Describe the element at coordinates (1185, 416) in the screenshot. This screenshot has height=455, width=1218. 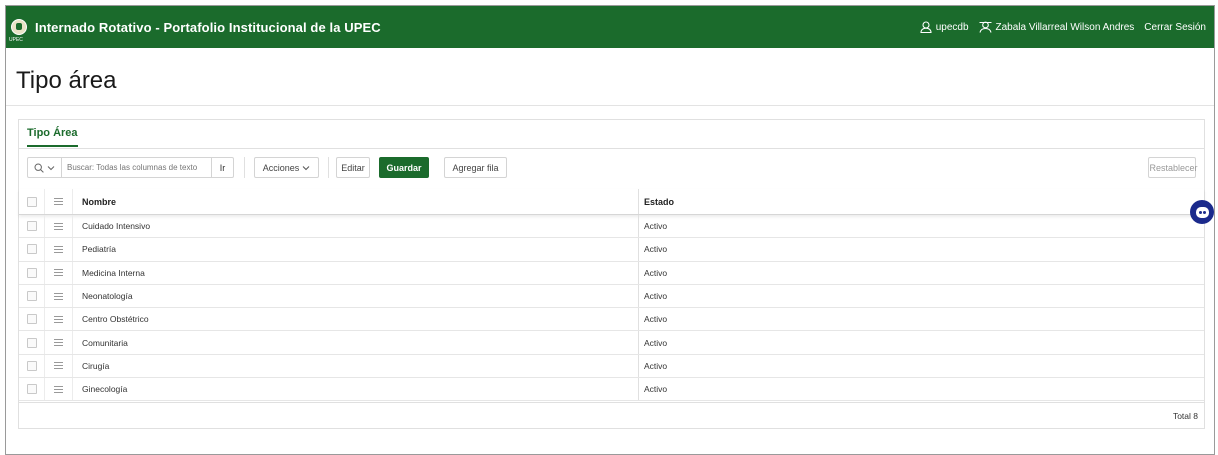
I see `total-count: Total 8` at that location.